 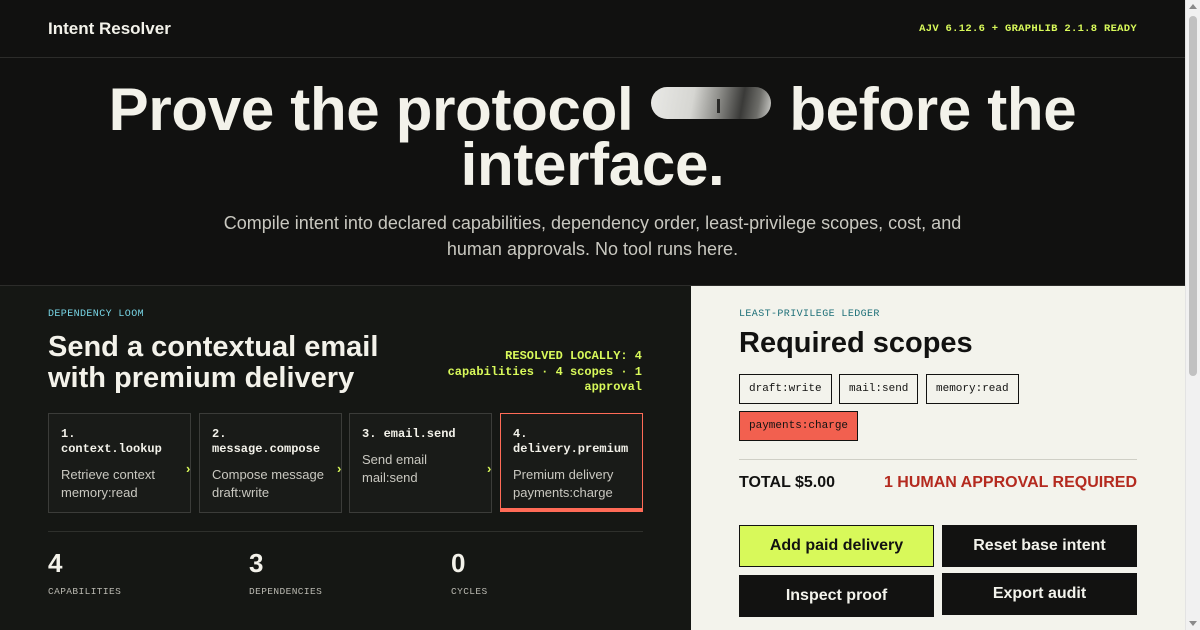 What do you see at coordinates (390, 477) in the screenshot?
I see `capability-scope: mail:send` at bounding box center [390, 477].